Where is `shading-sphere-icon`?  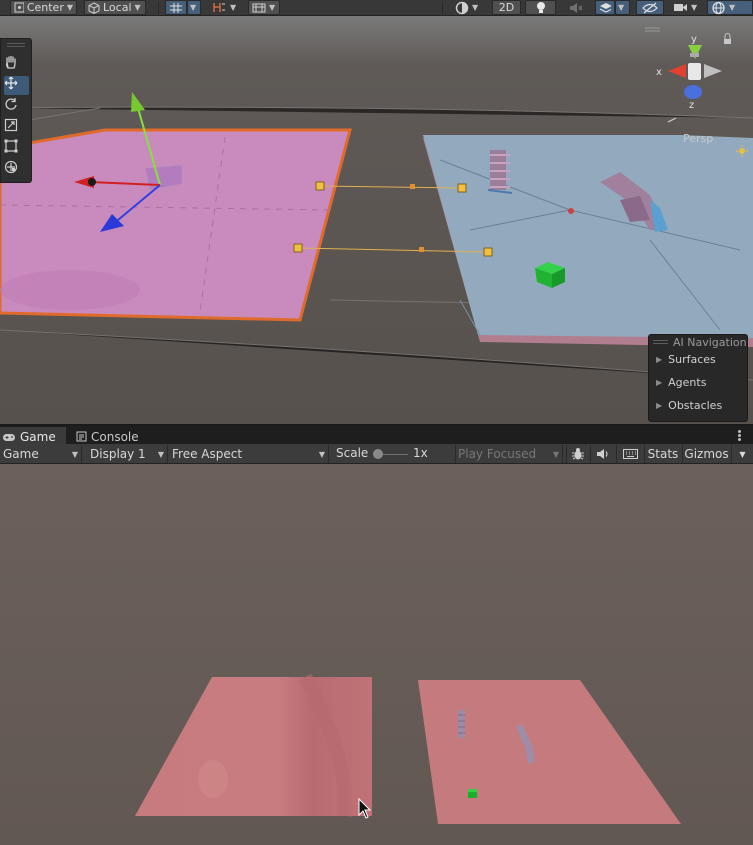
shading-sphere-icon is located at coordinates (462, 7).